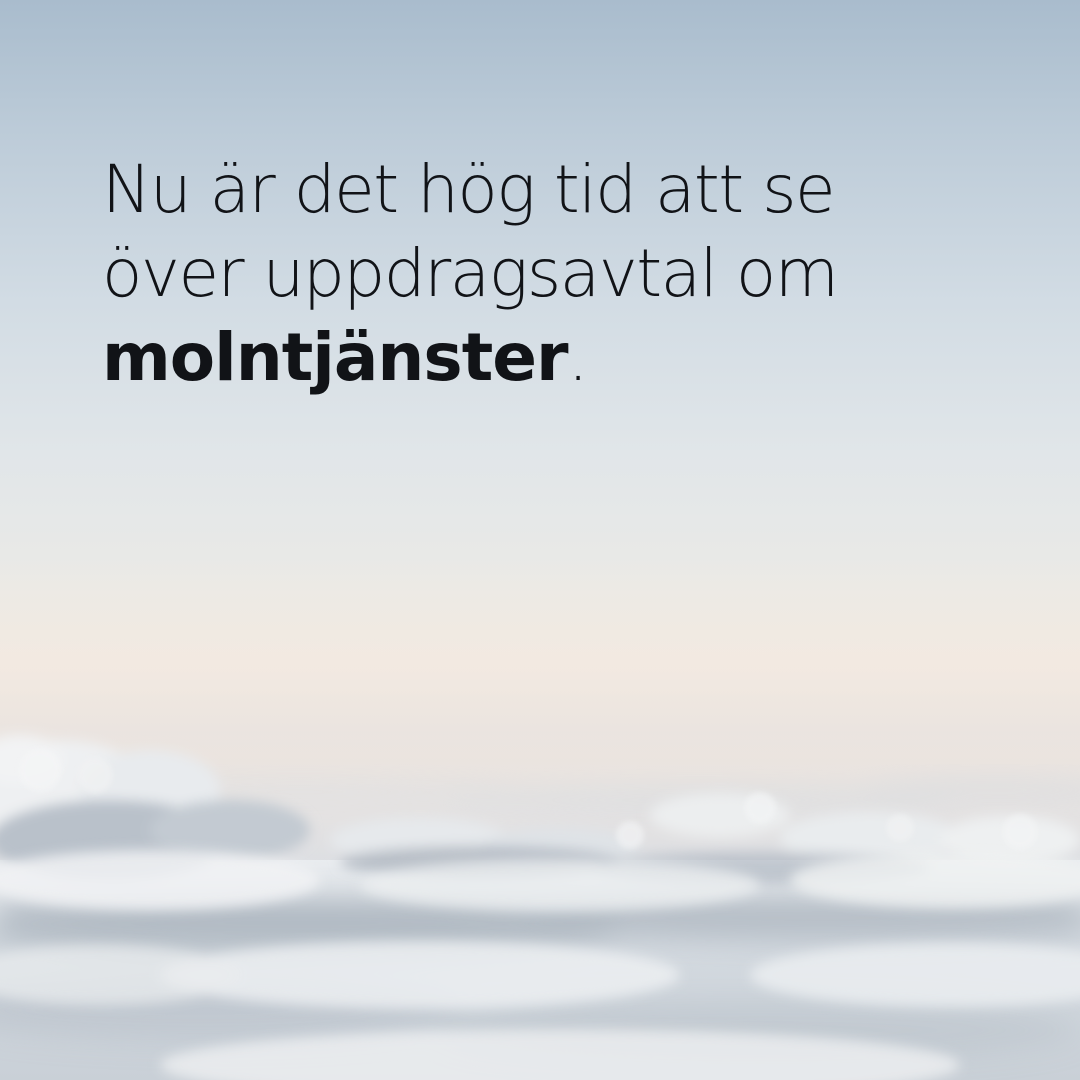  Describe the element at coordinates (470, 273) in the screenshot. I see `headline-line-2: över uppdragsavtal om` at that location.